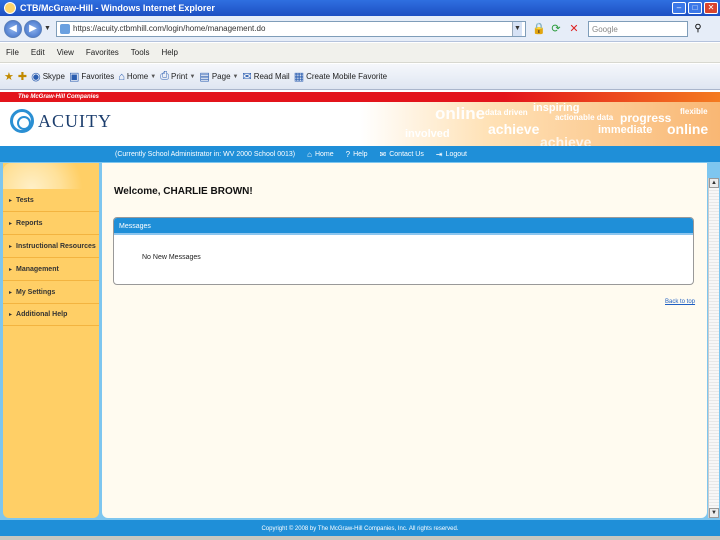 The width and height of the screenshot is (720, 540). Describe the element at coordinates (12, 52) in the screenshot. I see `menu-file: File` at that location.